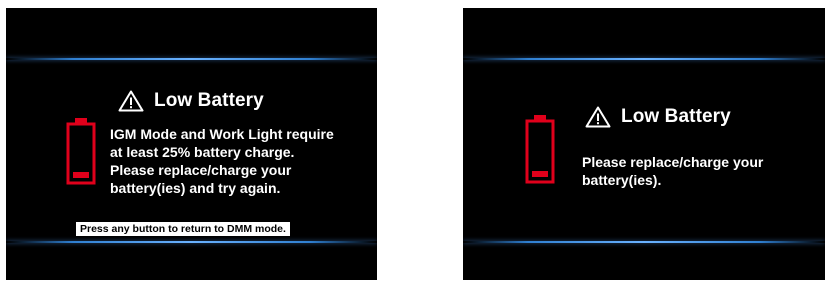 The width and height of the screenshot is (825, 281). Describe the element at coordinates (183, 229) in the screenshot. I see `return-instruction-banner: Press any button to return to DMM mode.` at that location.